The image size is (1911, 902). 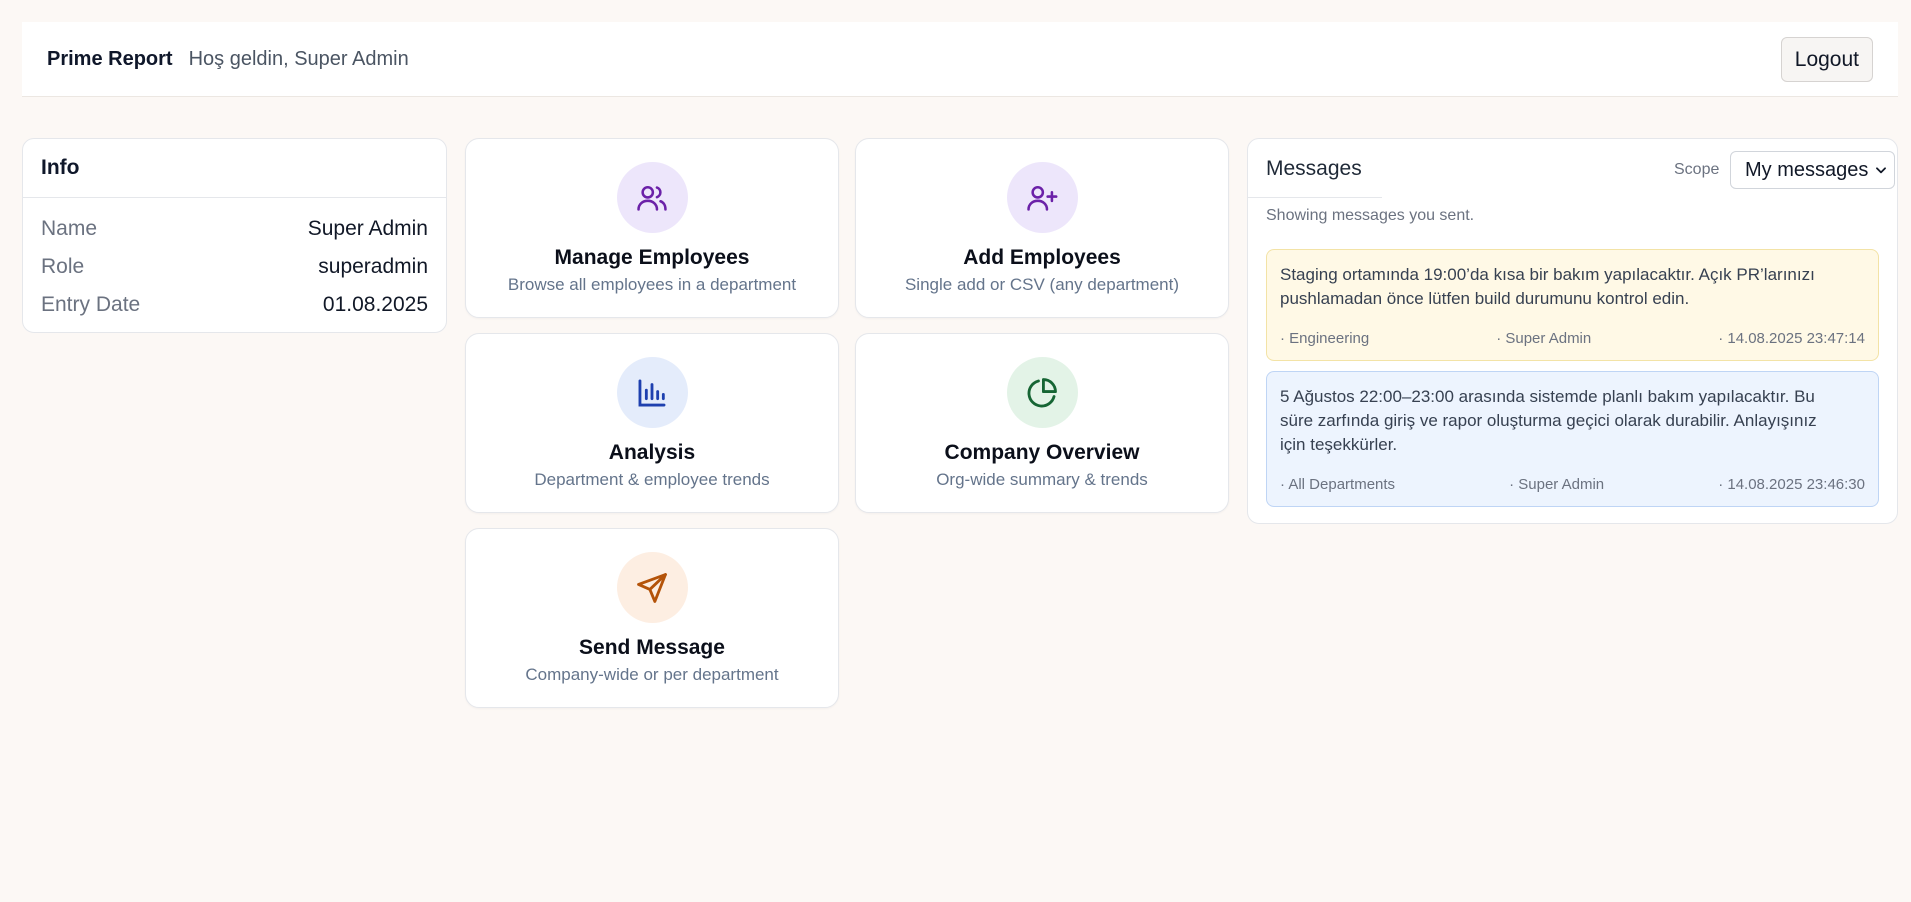 What do you see at coordinates (1315, 197) in the screenshot?
I see `messages-title-divider` at bounding box center [1315, 197].